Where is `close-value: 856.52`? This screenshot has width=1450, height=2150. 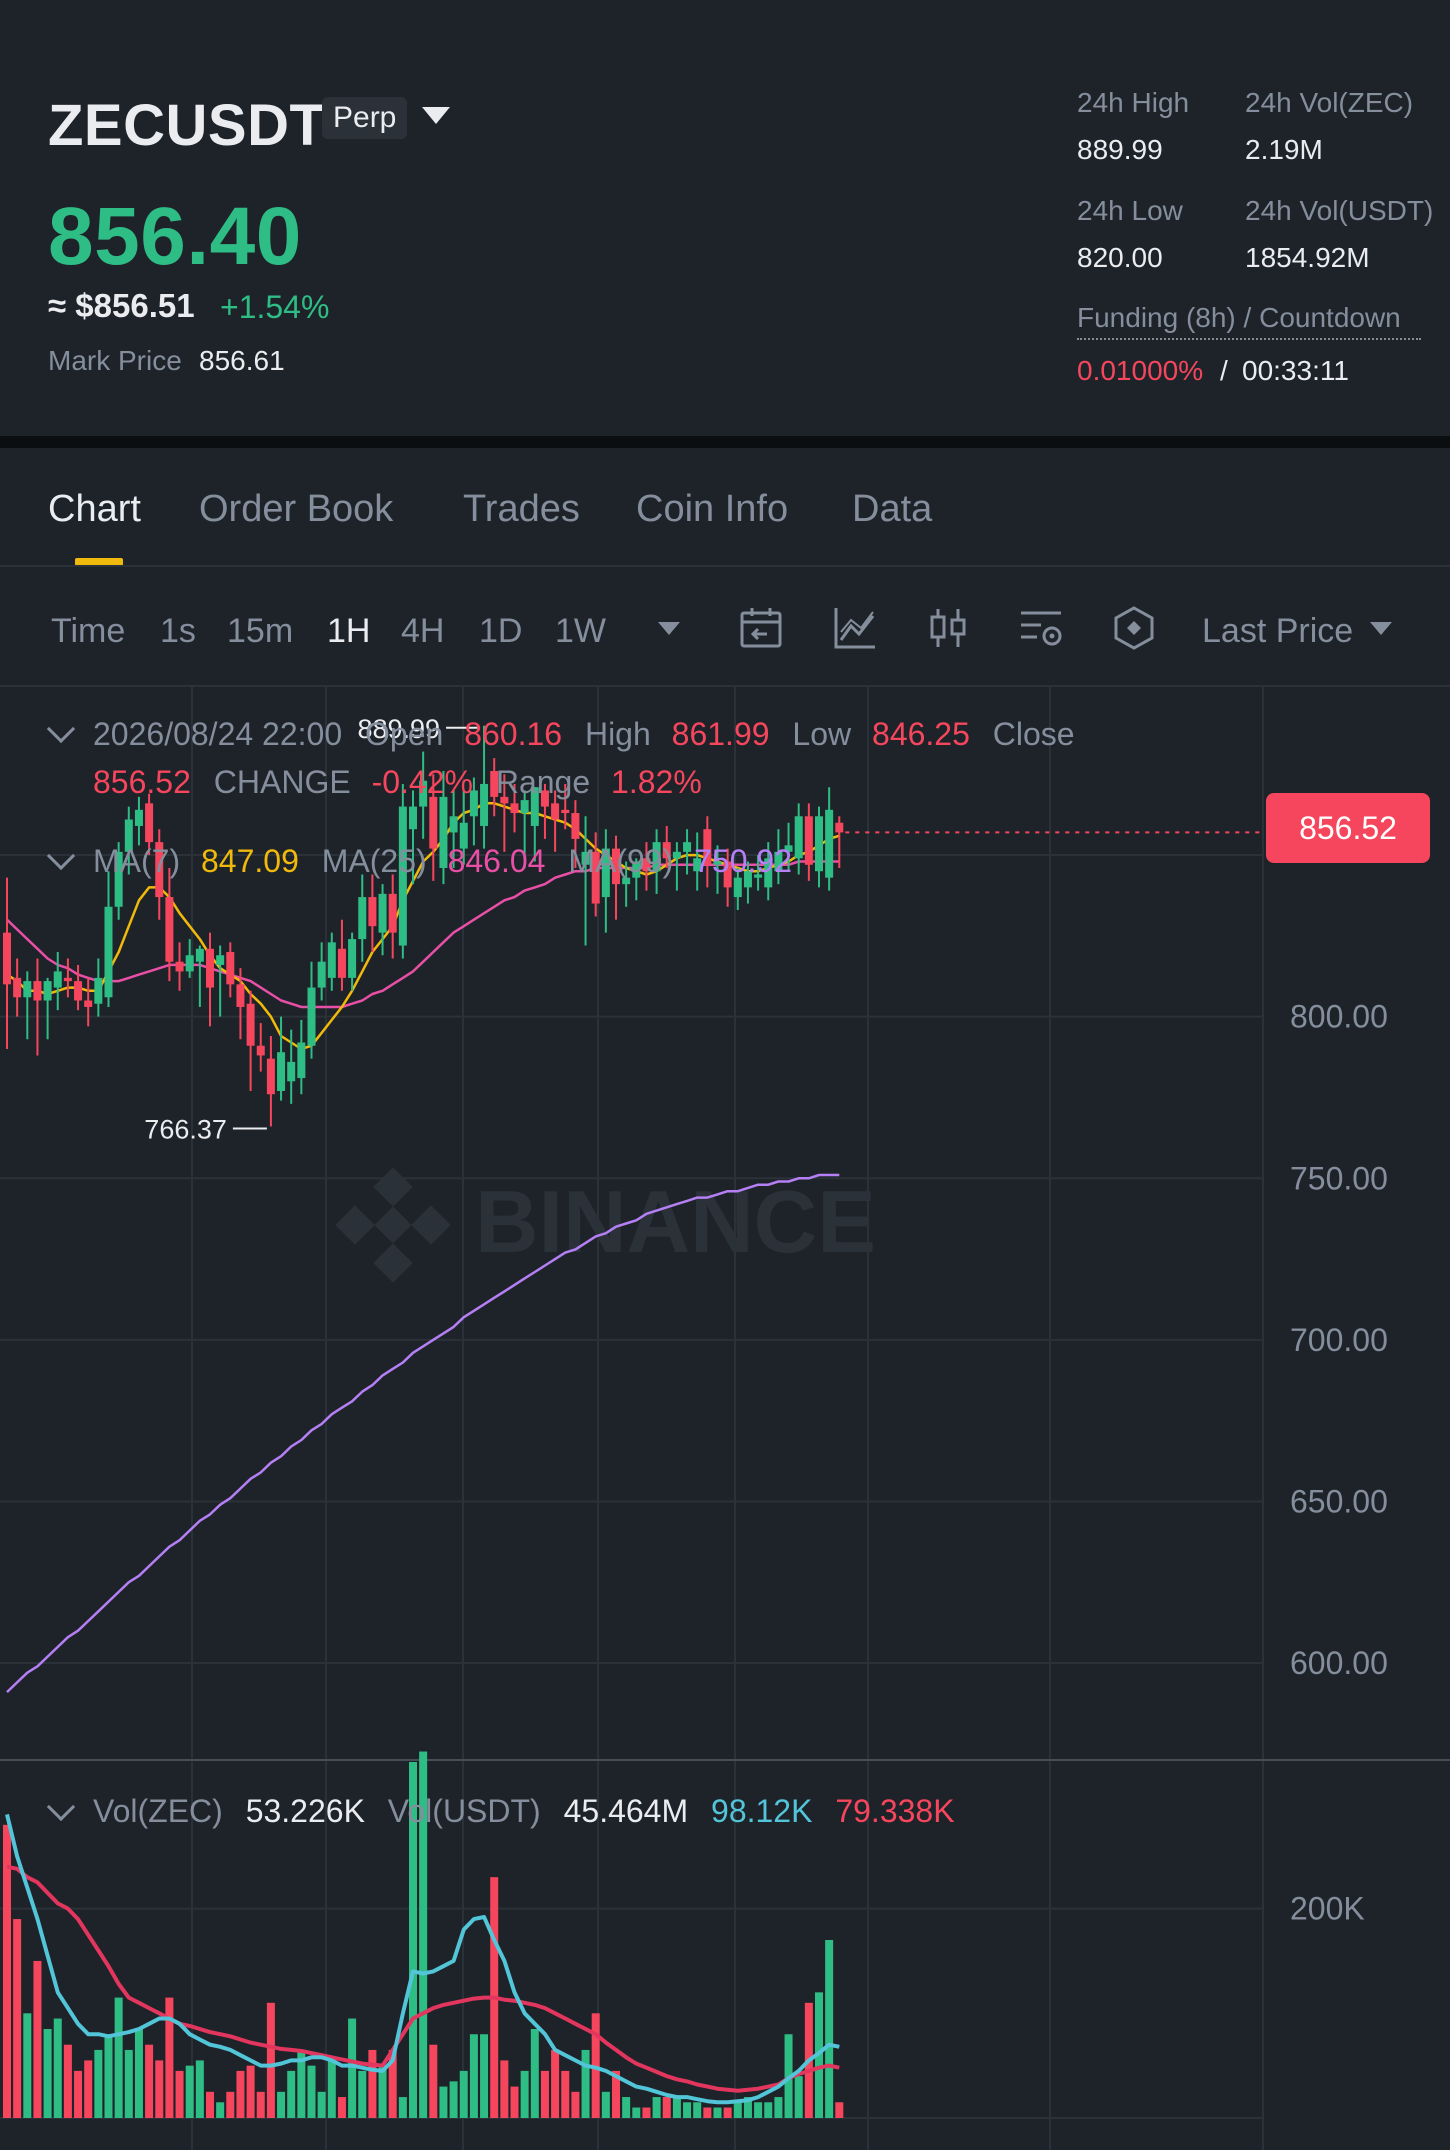 close-value: 856.52 is located at coordinates (142, 782).